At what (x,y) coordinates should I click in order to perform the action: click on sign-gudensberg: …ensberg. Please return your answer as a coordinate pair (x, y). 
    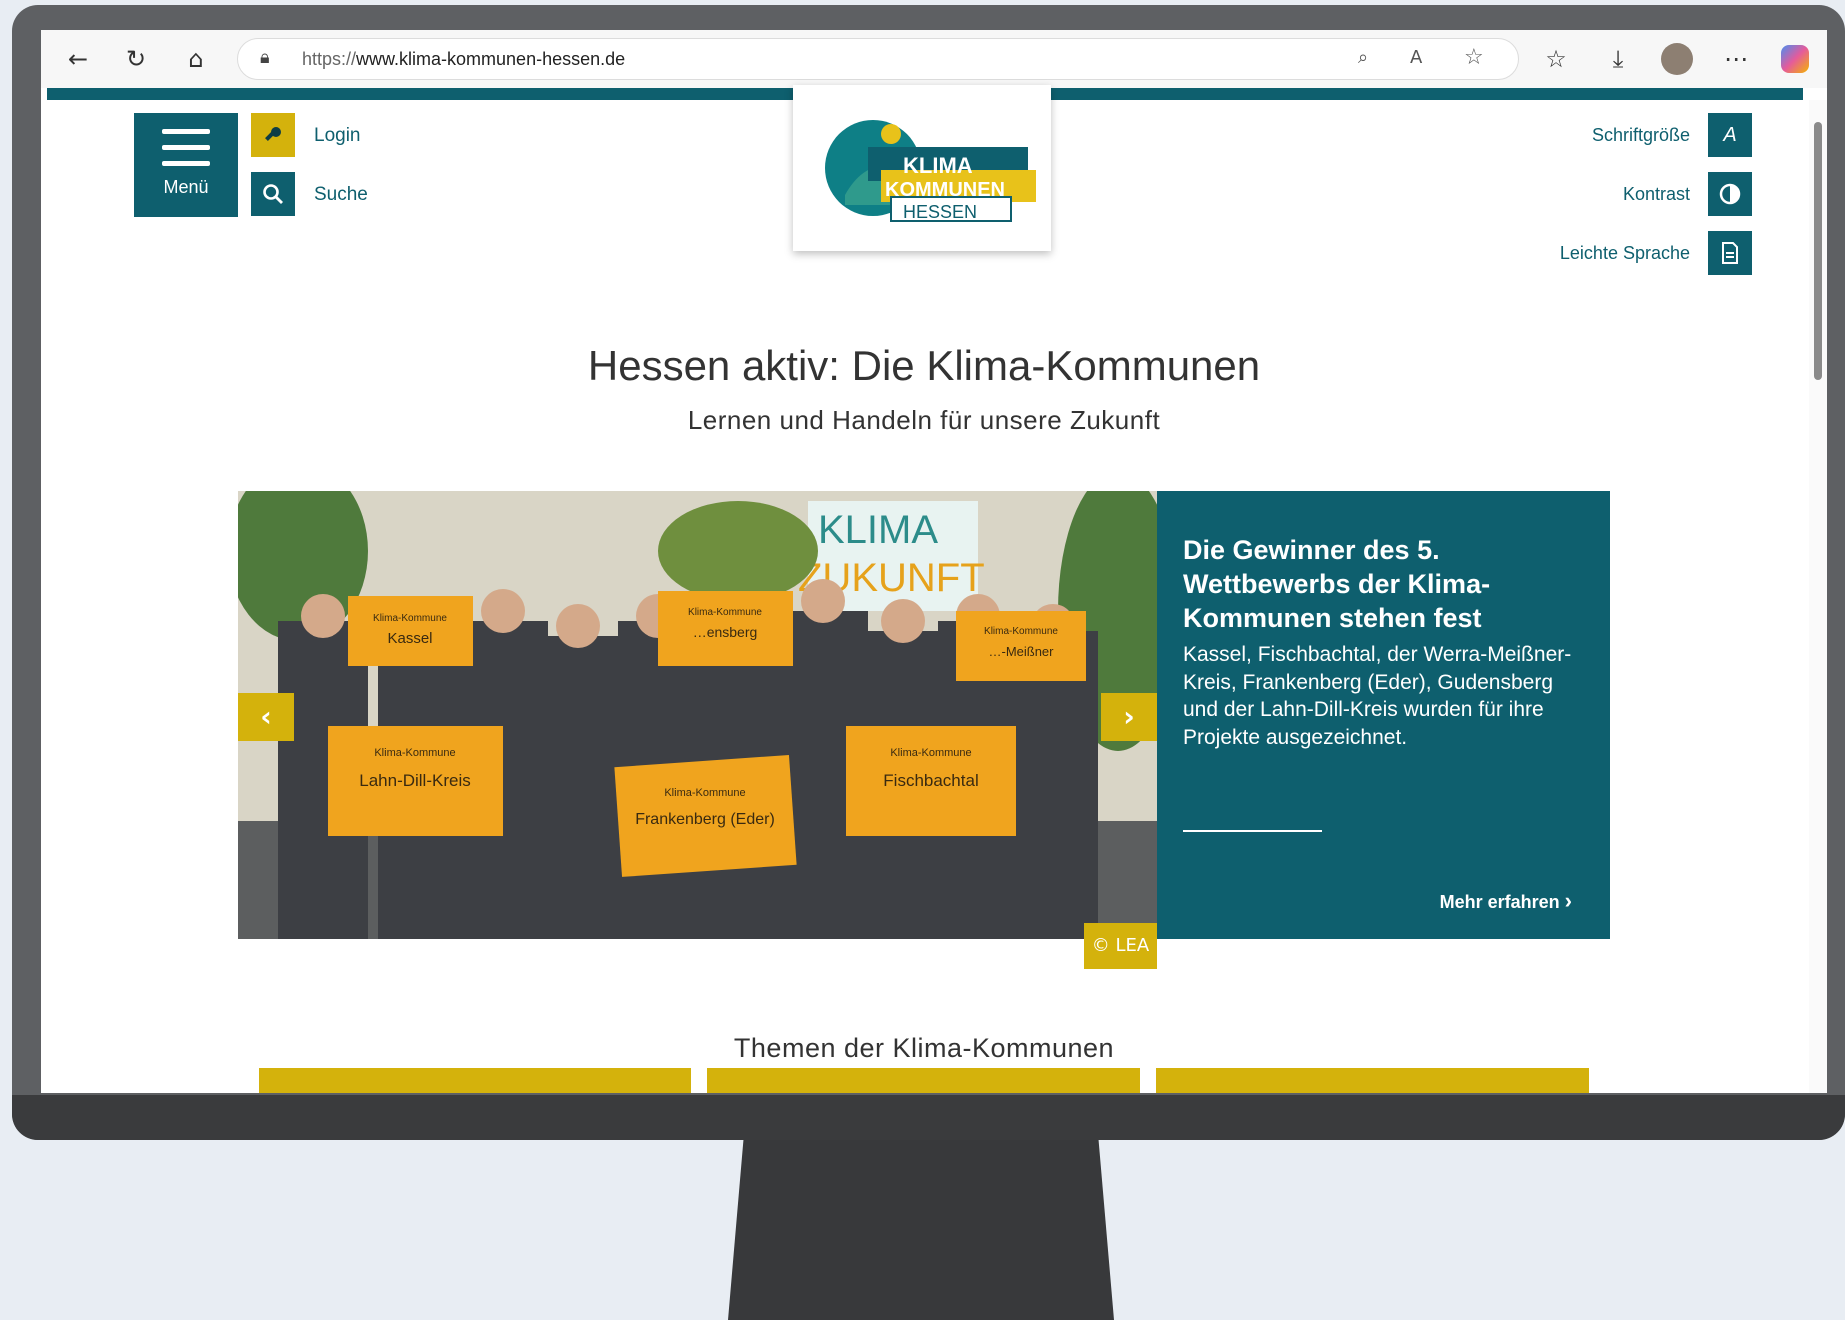
    Looking at the image, I should click on (725, 632).